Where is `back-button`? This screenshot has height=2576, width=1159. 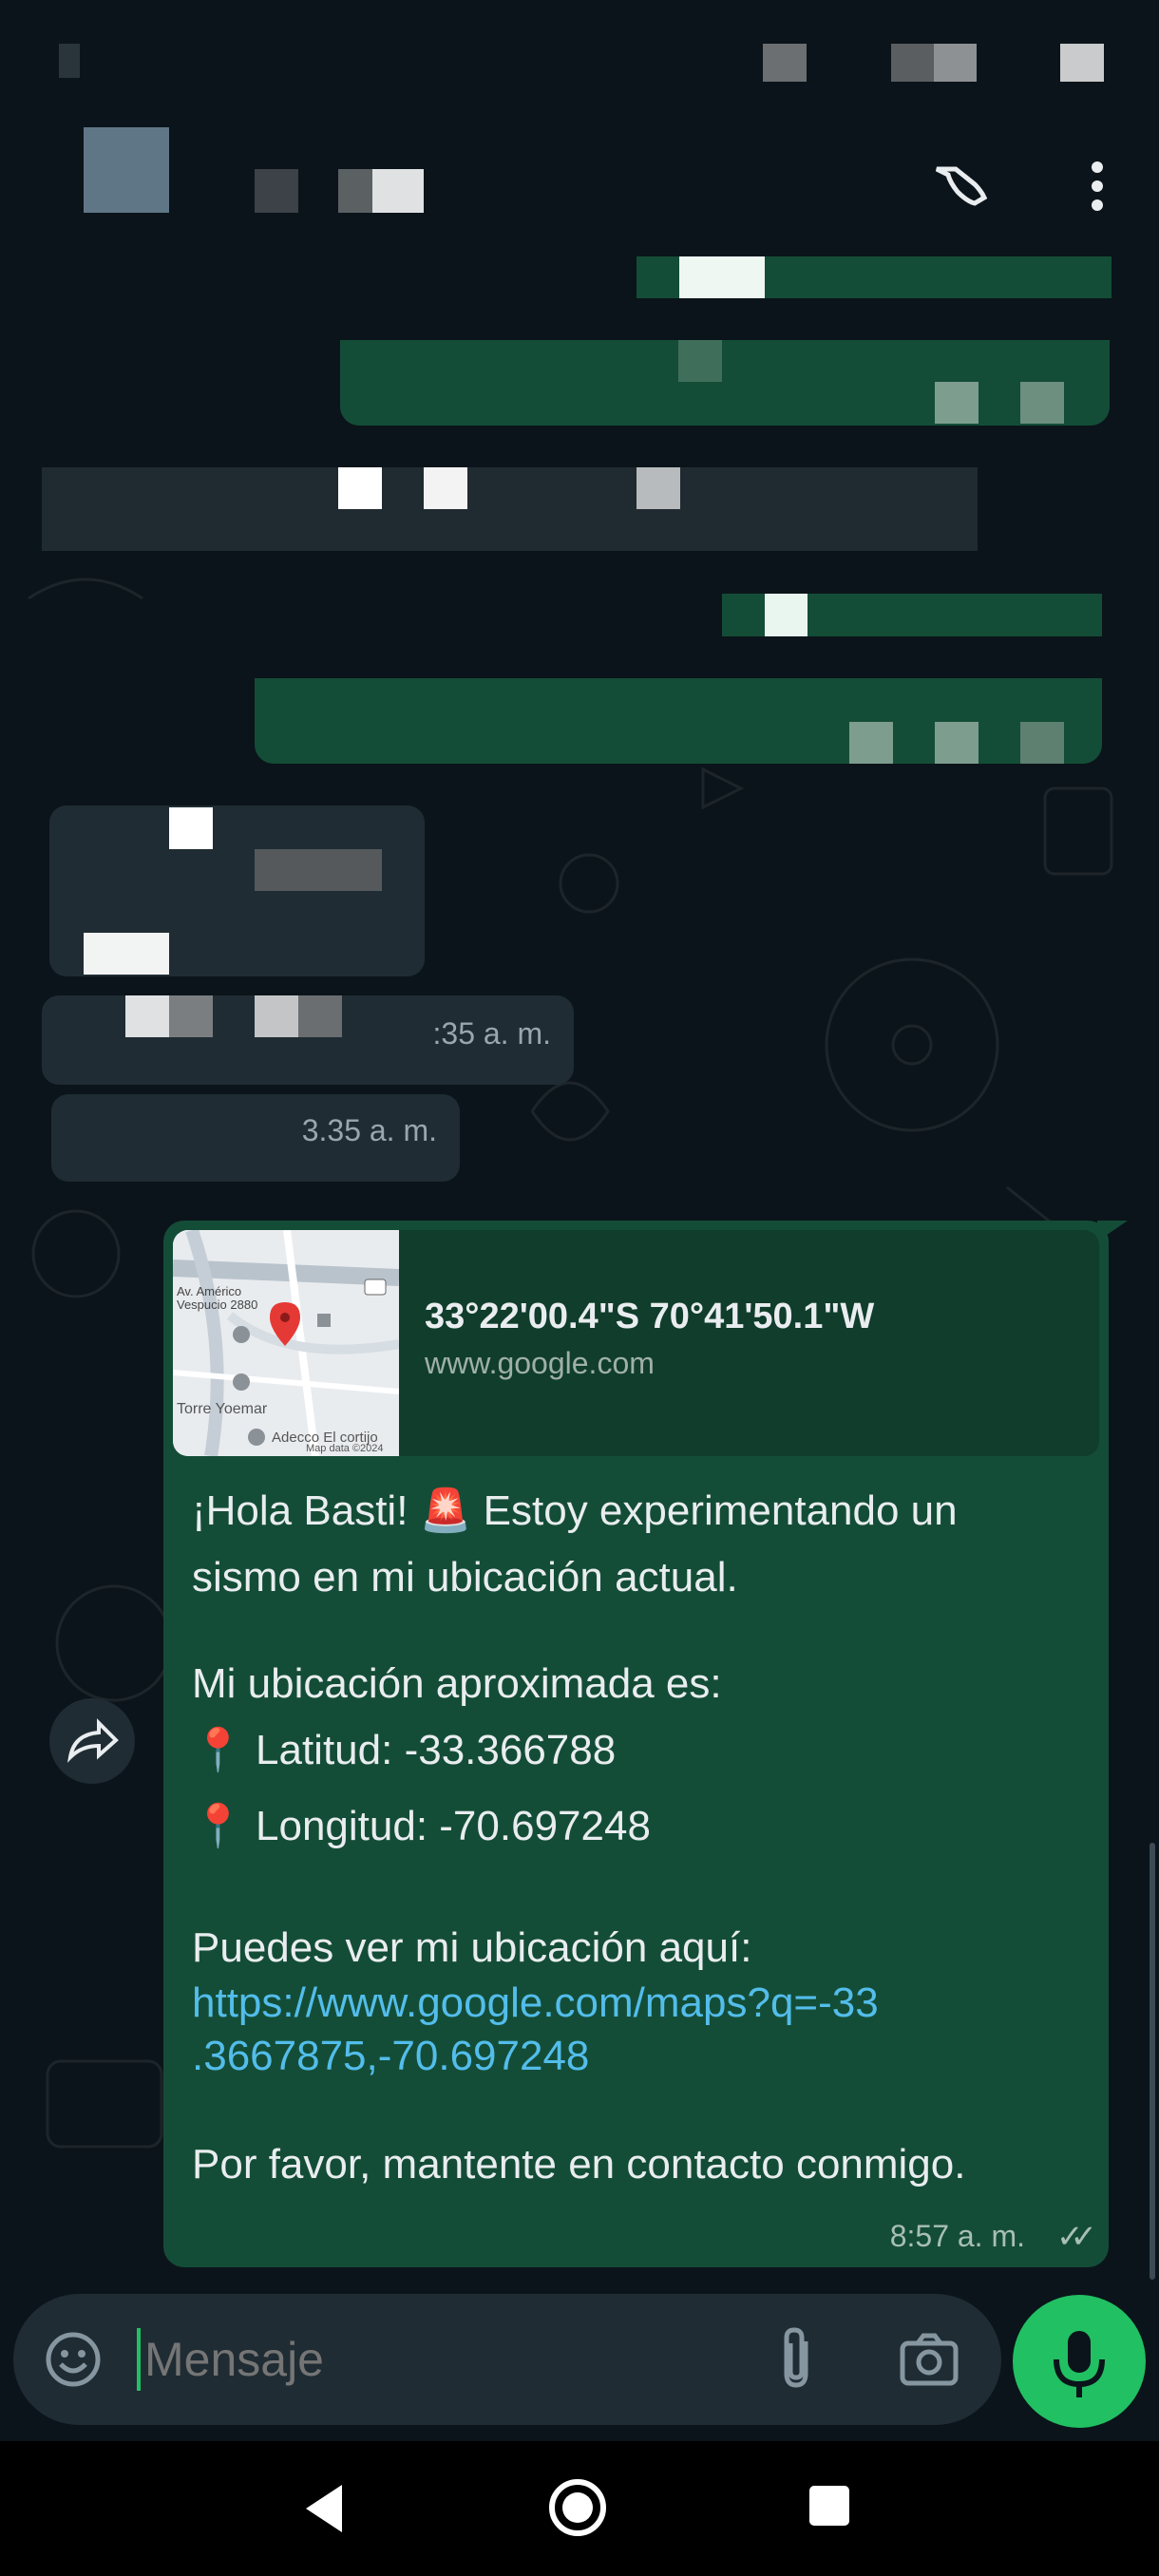
back-button is located at coordinates (324, 2508).